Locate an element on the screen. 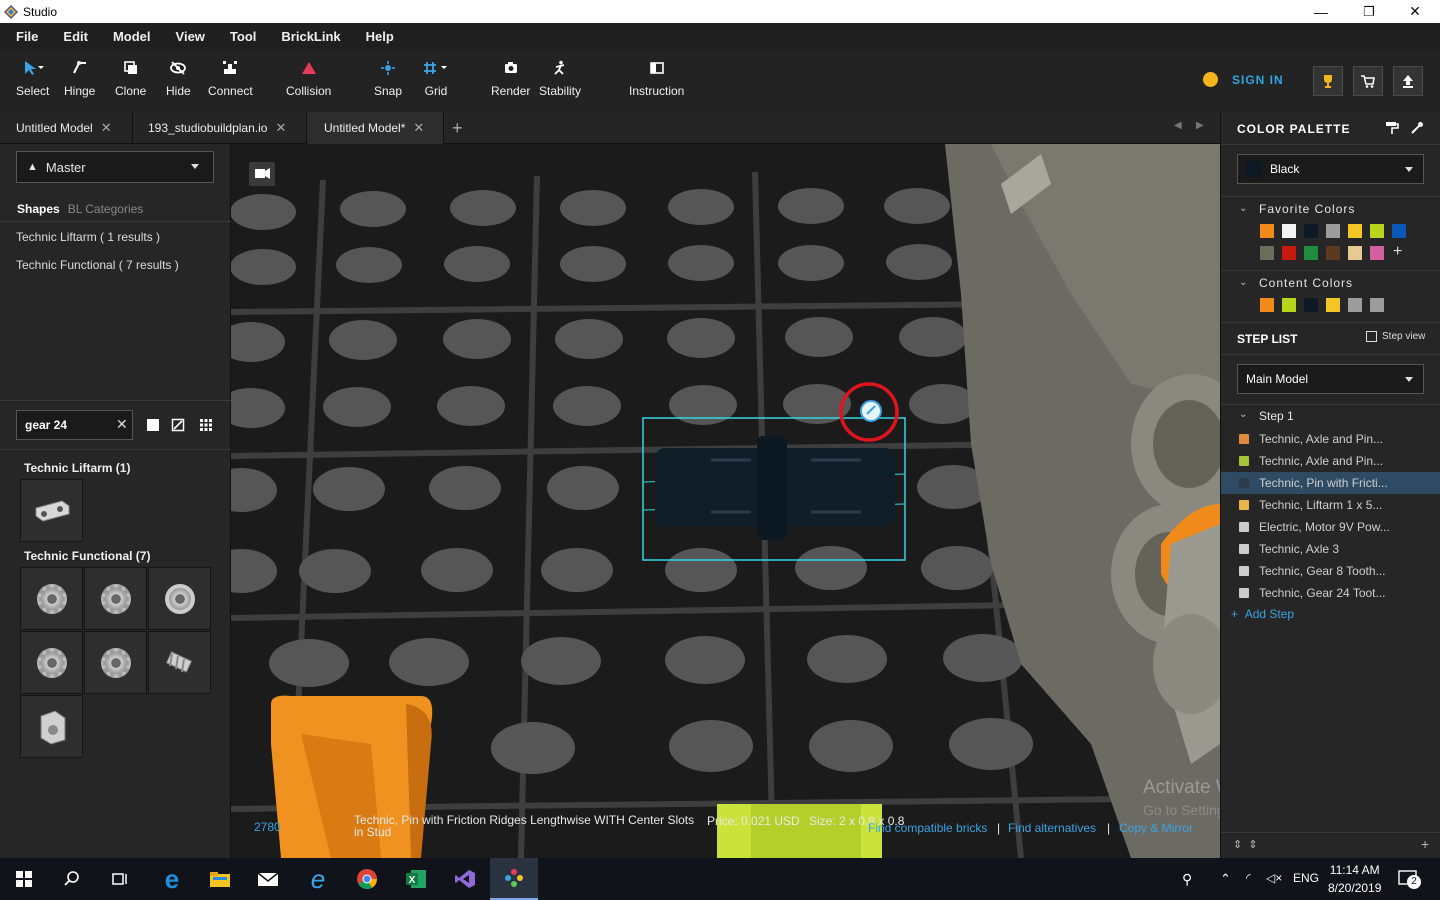  add-icon: + is located at coordinates (1425, 844).